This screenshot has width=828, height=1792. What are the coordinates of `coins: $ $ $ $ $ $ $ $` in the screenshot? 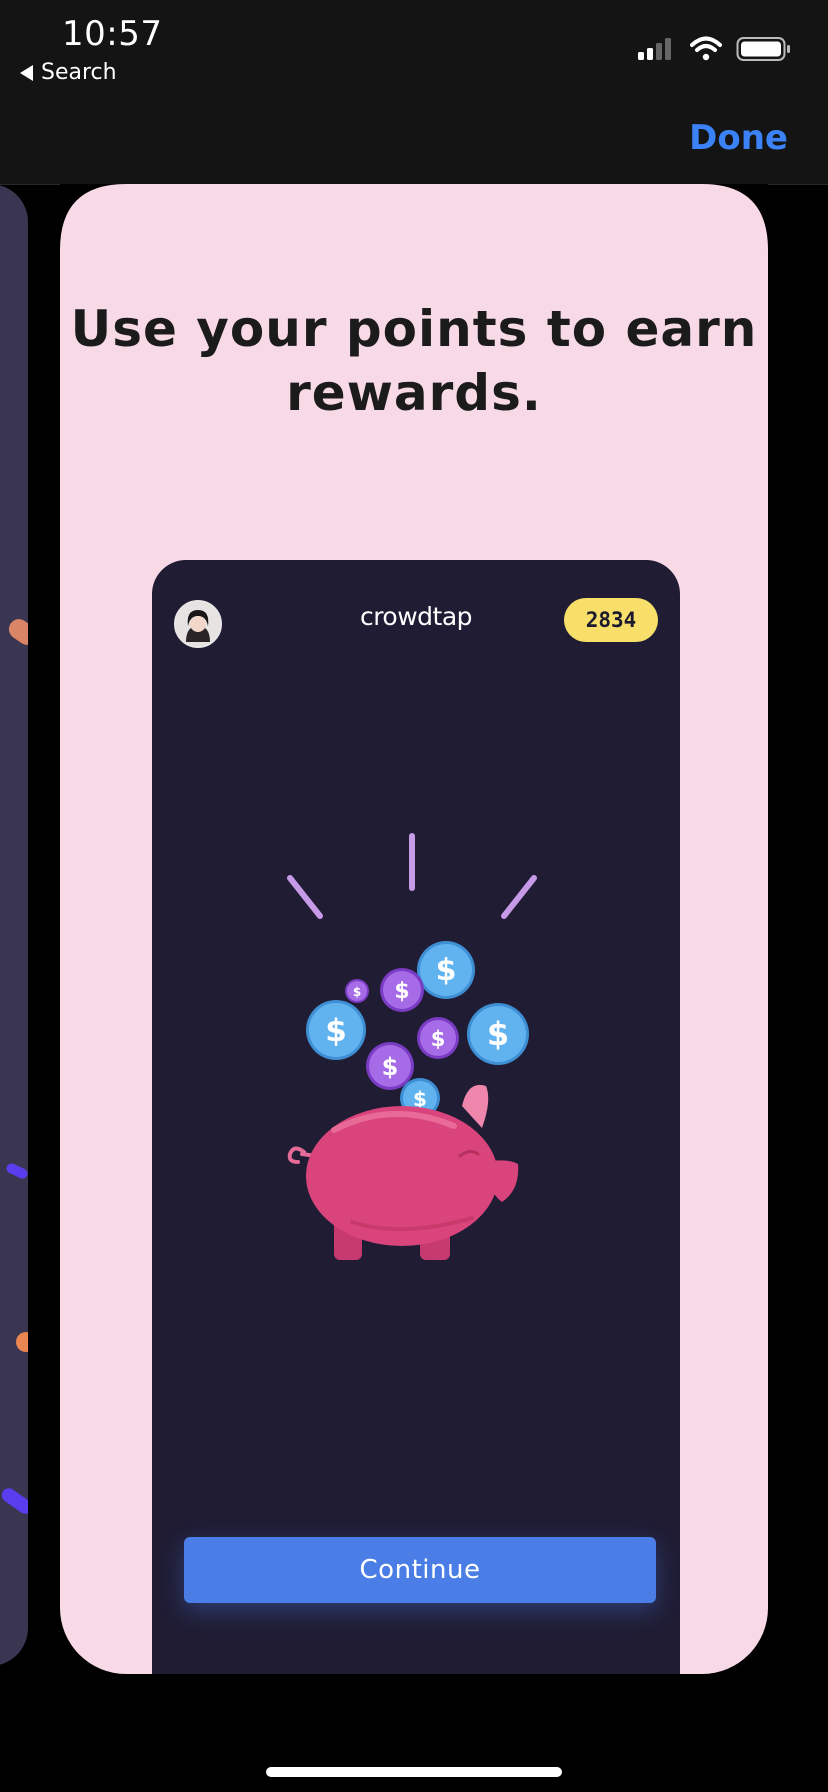 It's located at (417, 1029).